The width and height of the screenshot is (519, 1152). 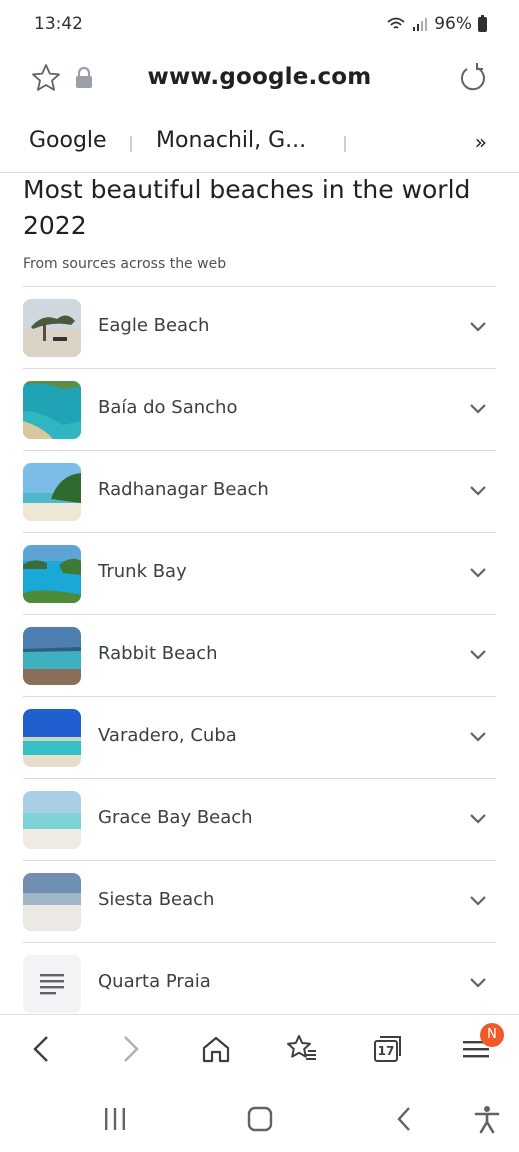 I want to click on reload-icon, so click(x=472, y=79).